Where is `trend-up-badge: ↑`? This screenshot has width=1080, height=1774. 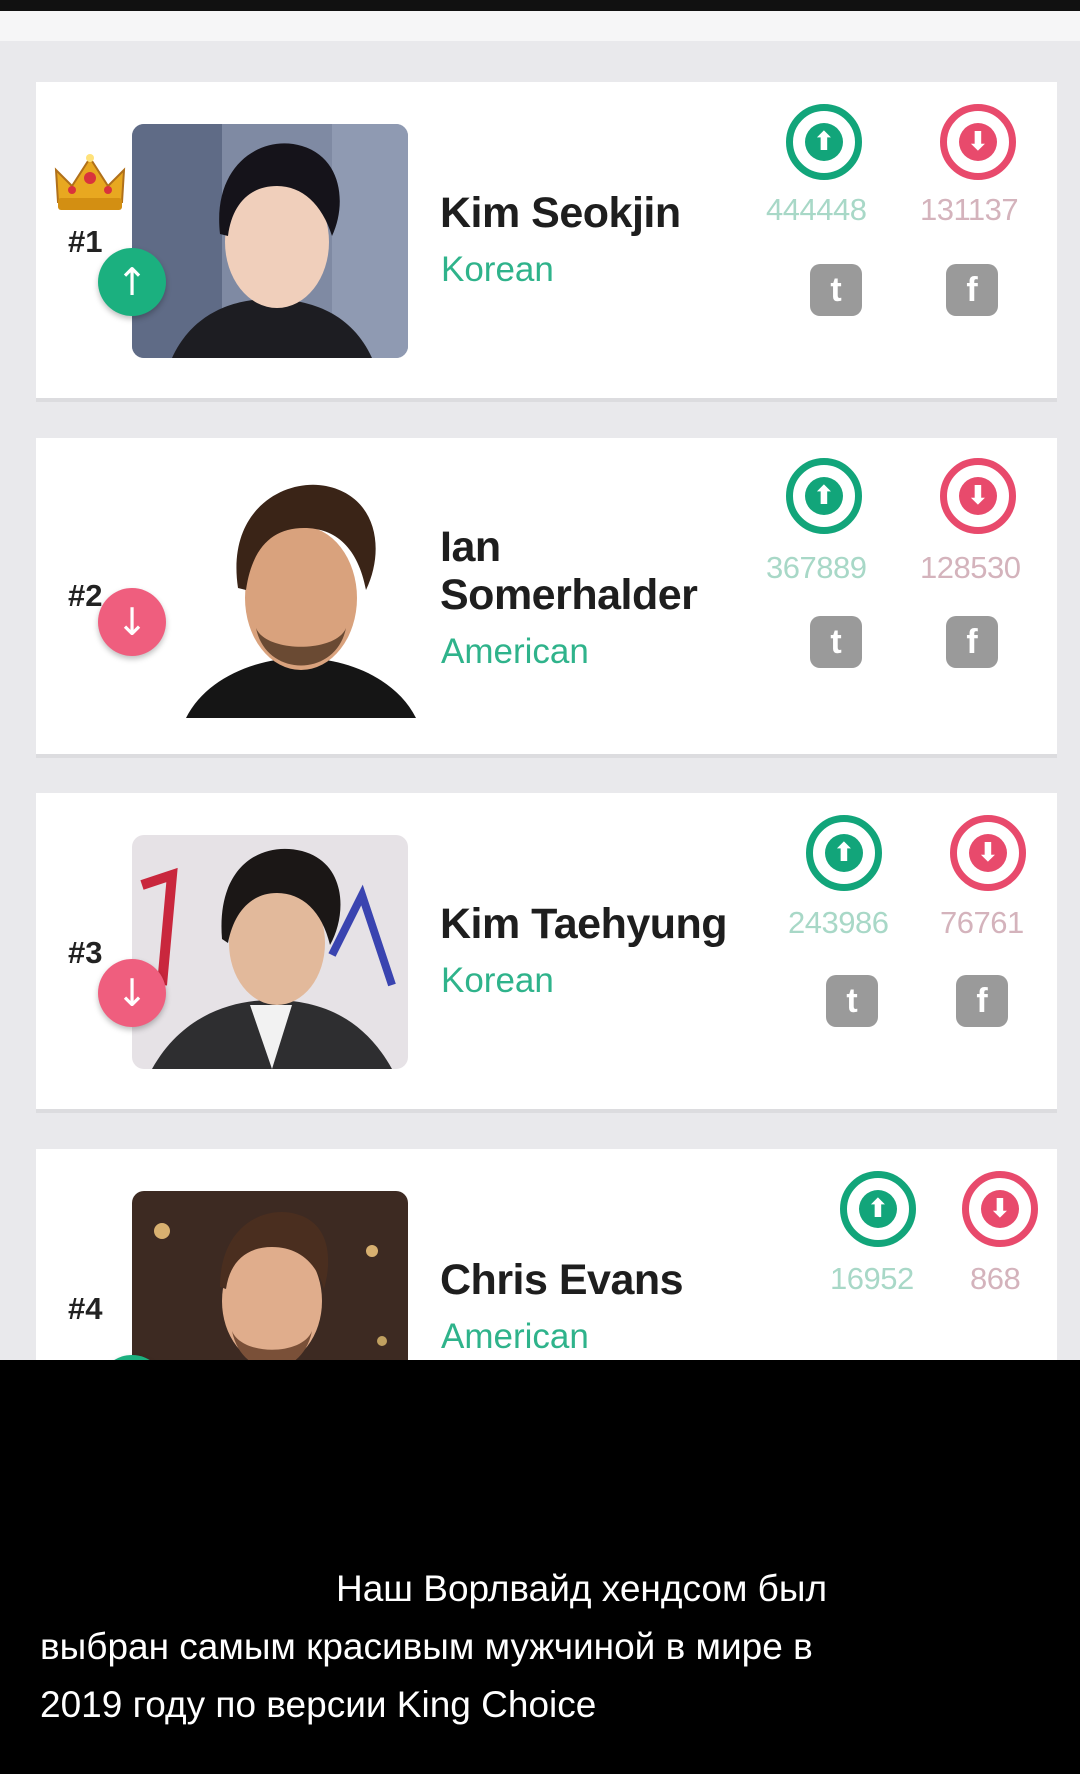
trend-up-badge: ↑ is located at coordinates (132, 282).